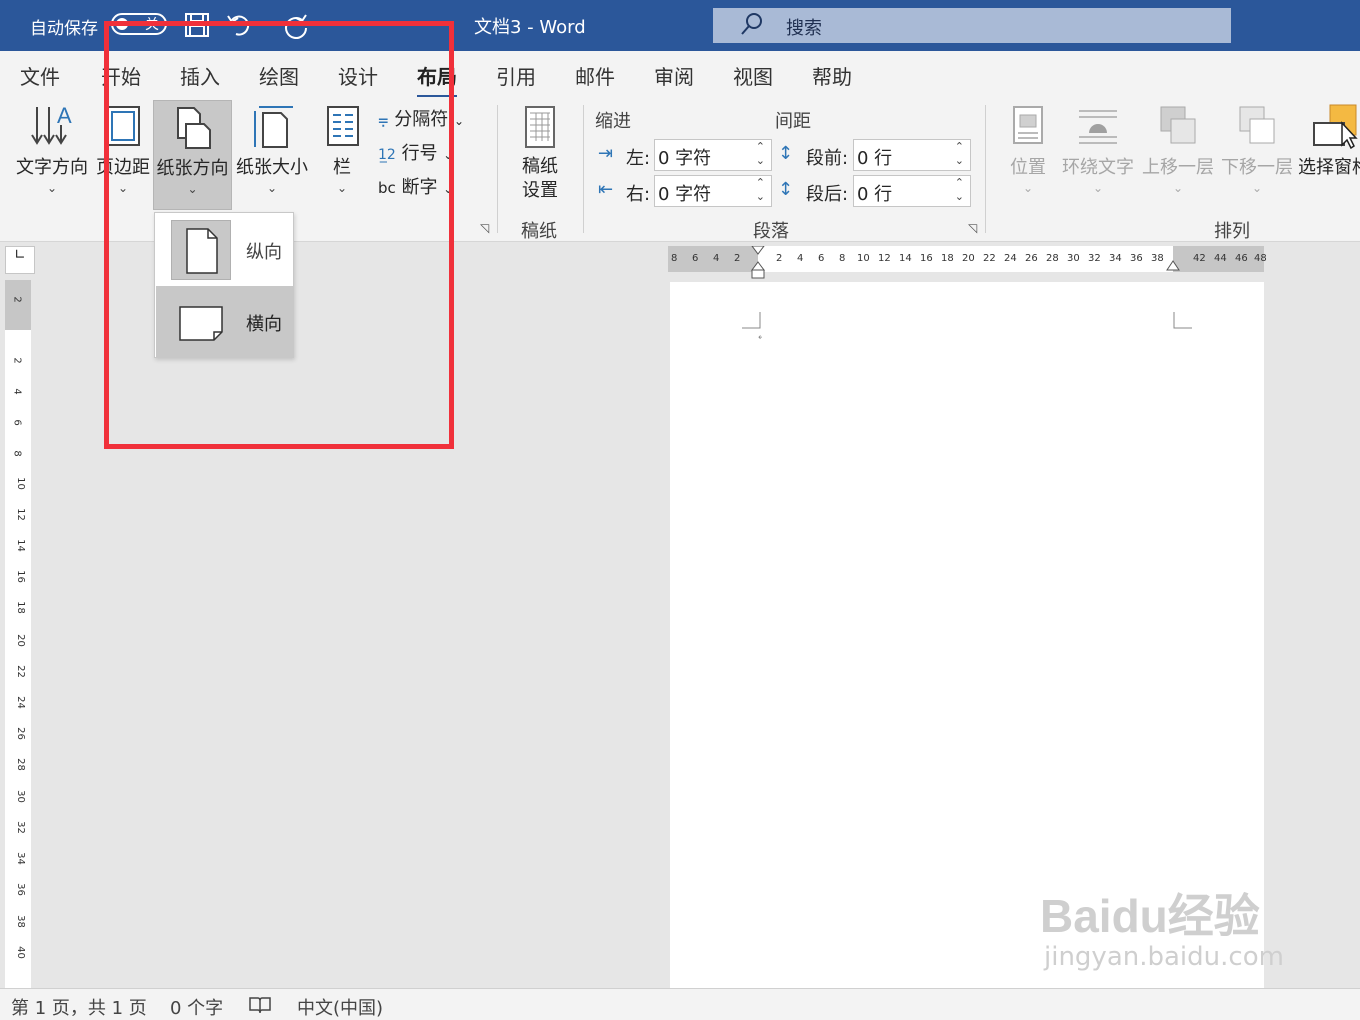  I want to click on indent-header: 缩进, so click(613, 121).